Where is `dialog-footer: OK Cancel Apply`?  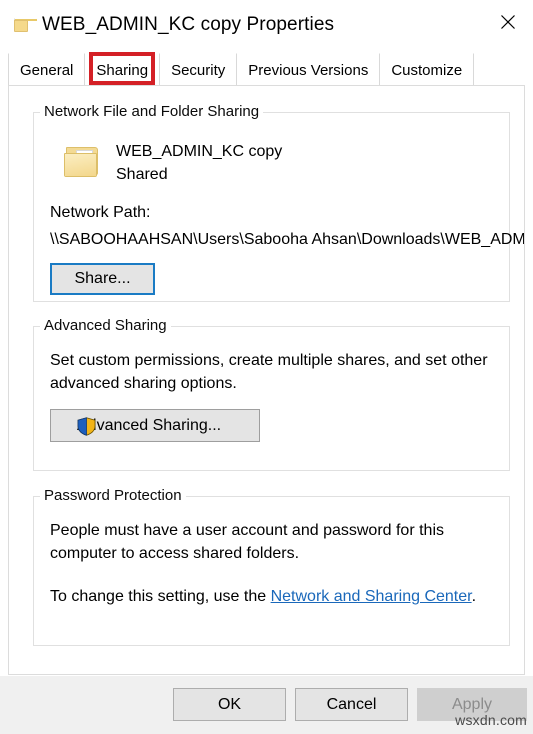 dialog-footer: OK Cancel Apply is located at coordinates (266, 705).